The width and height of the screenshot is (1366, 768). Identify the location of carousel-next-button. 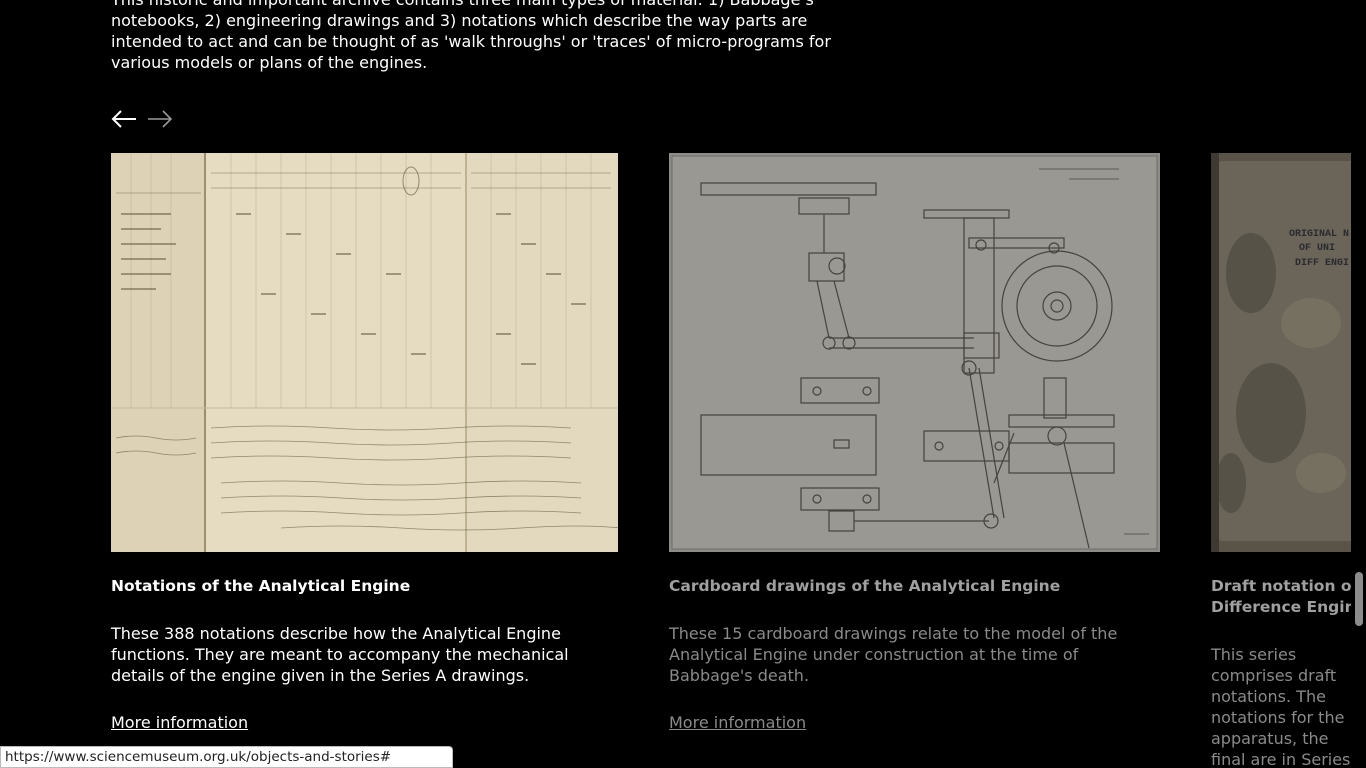
(160, 119).